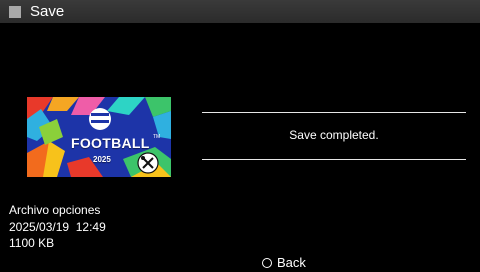 This screenshot has height=272, width=480. Describe the element at coordinates (157, 137) in the screenshot. I see `thumbnail-tm-text: TM` at that location.